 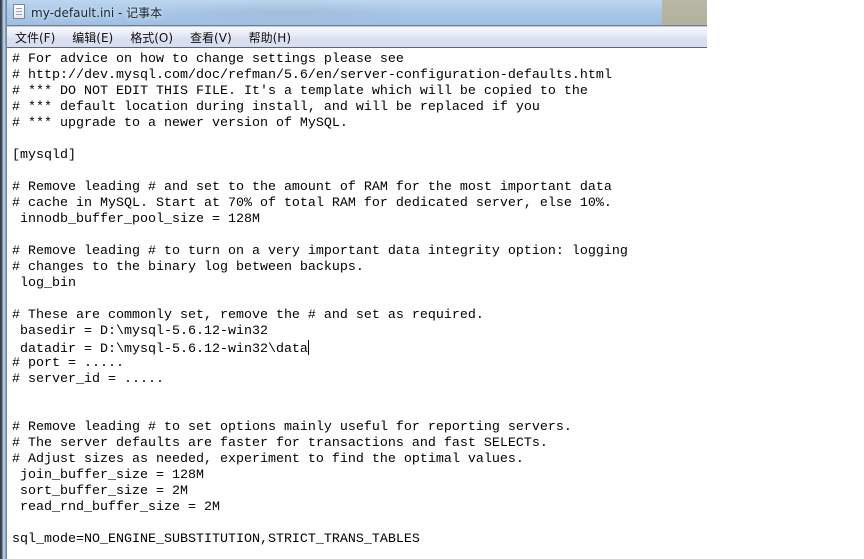 What do you see at coordinates (44, 283) in the screenshot?
I see `editor-line: log_bin` at bounding box center [44, 283].